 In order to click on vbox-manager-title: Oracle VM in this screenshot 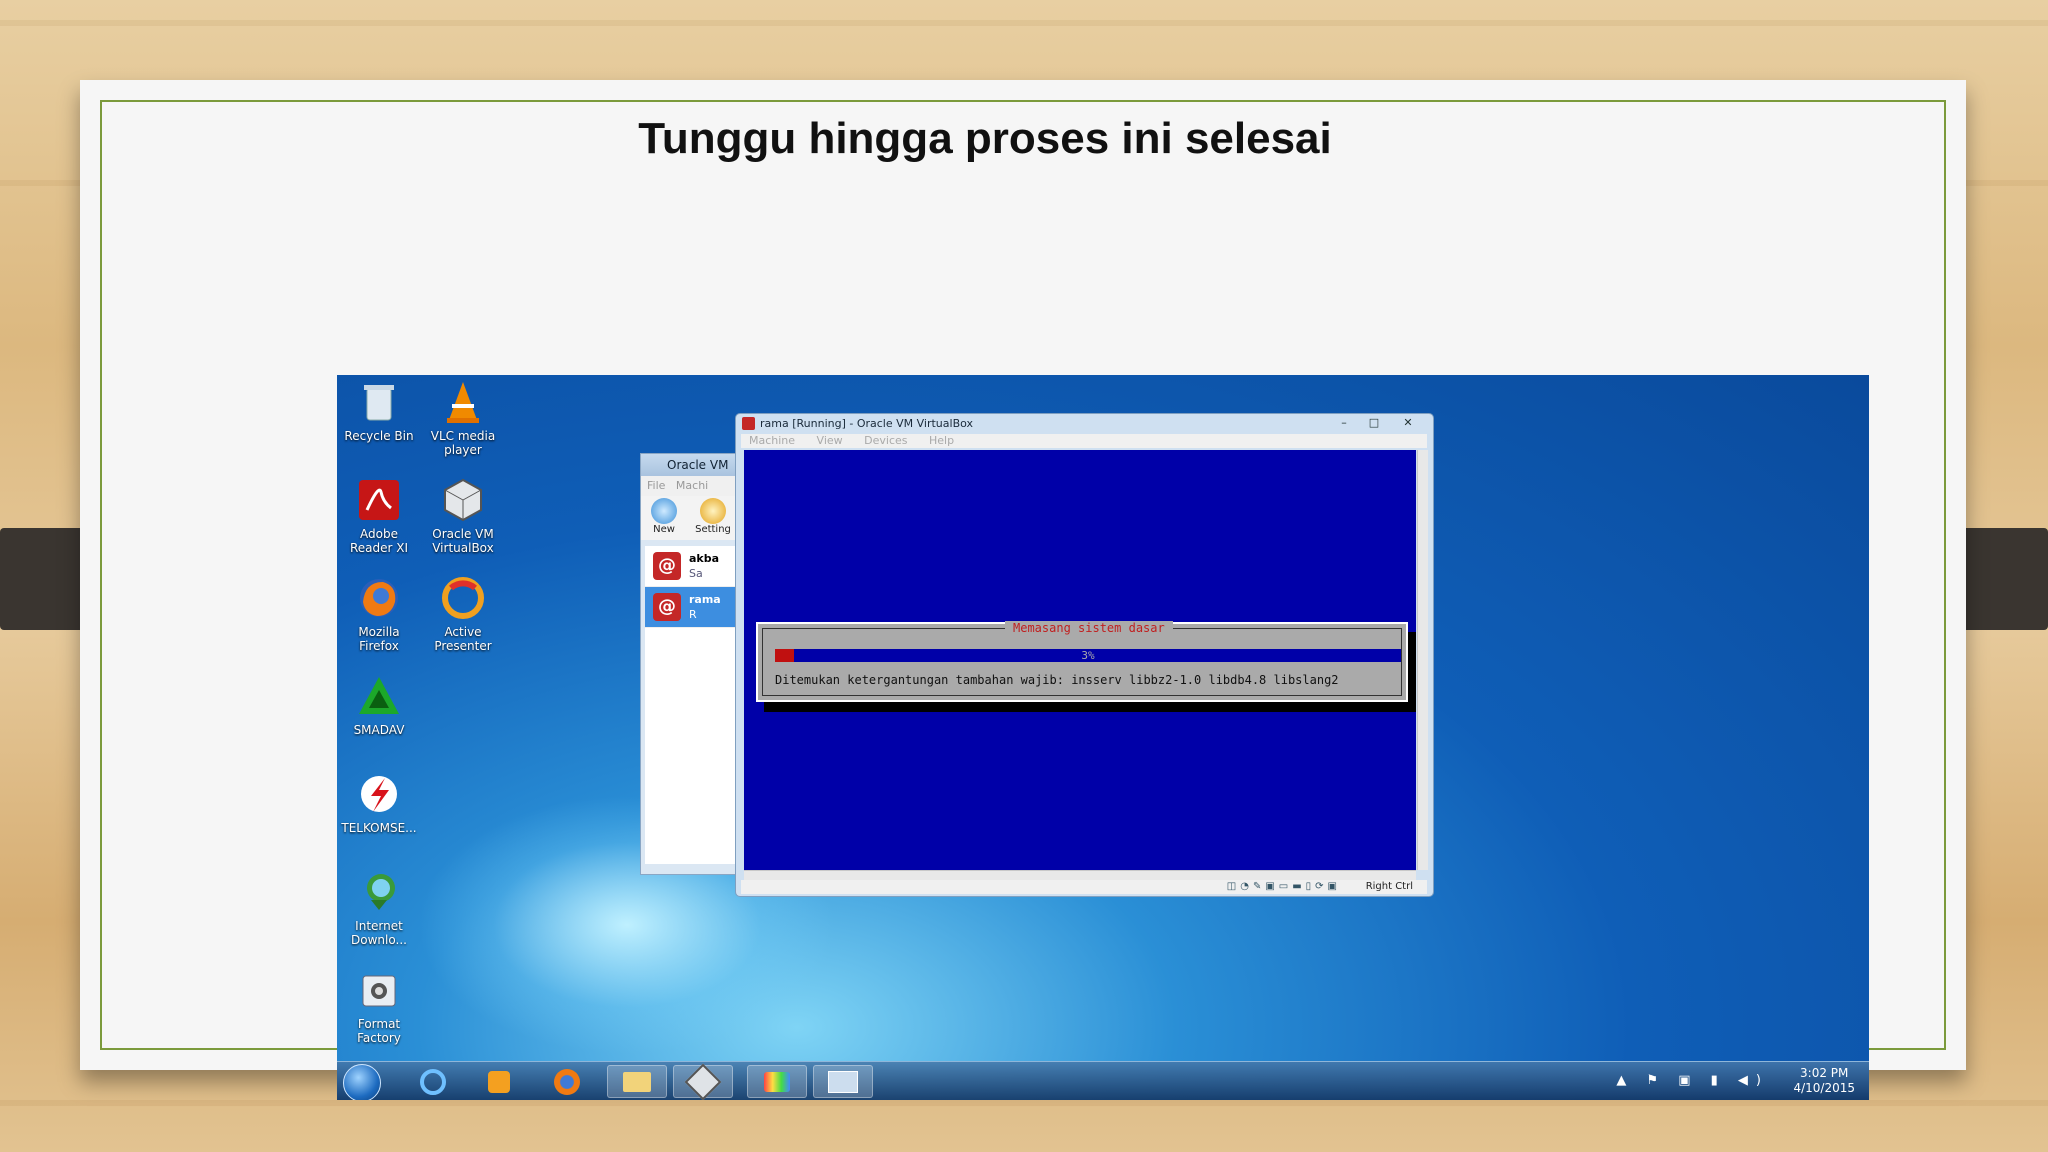, I will do `click(690, 465)`.